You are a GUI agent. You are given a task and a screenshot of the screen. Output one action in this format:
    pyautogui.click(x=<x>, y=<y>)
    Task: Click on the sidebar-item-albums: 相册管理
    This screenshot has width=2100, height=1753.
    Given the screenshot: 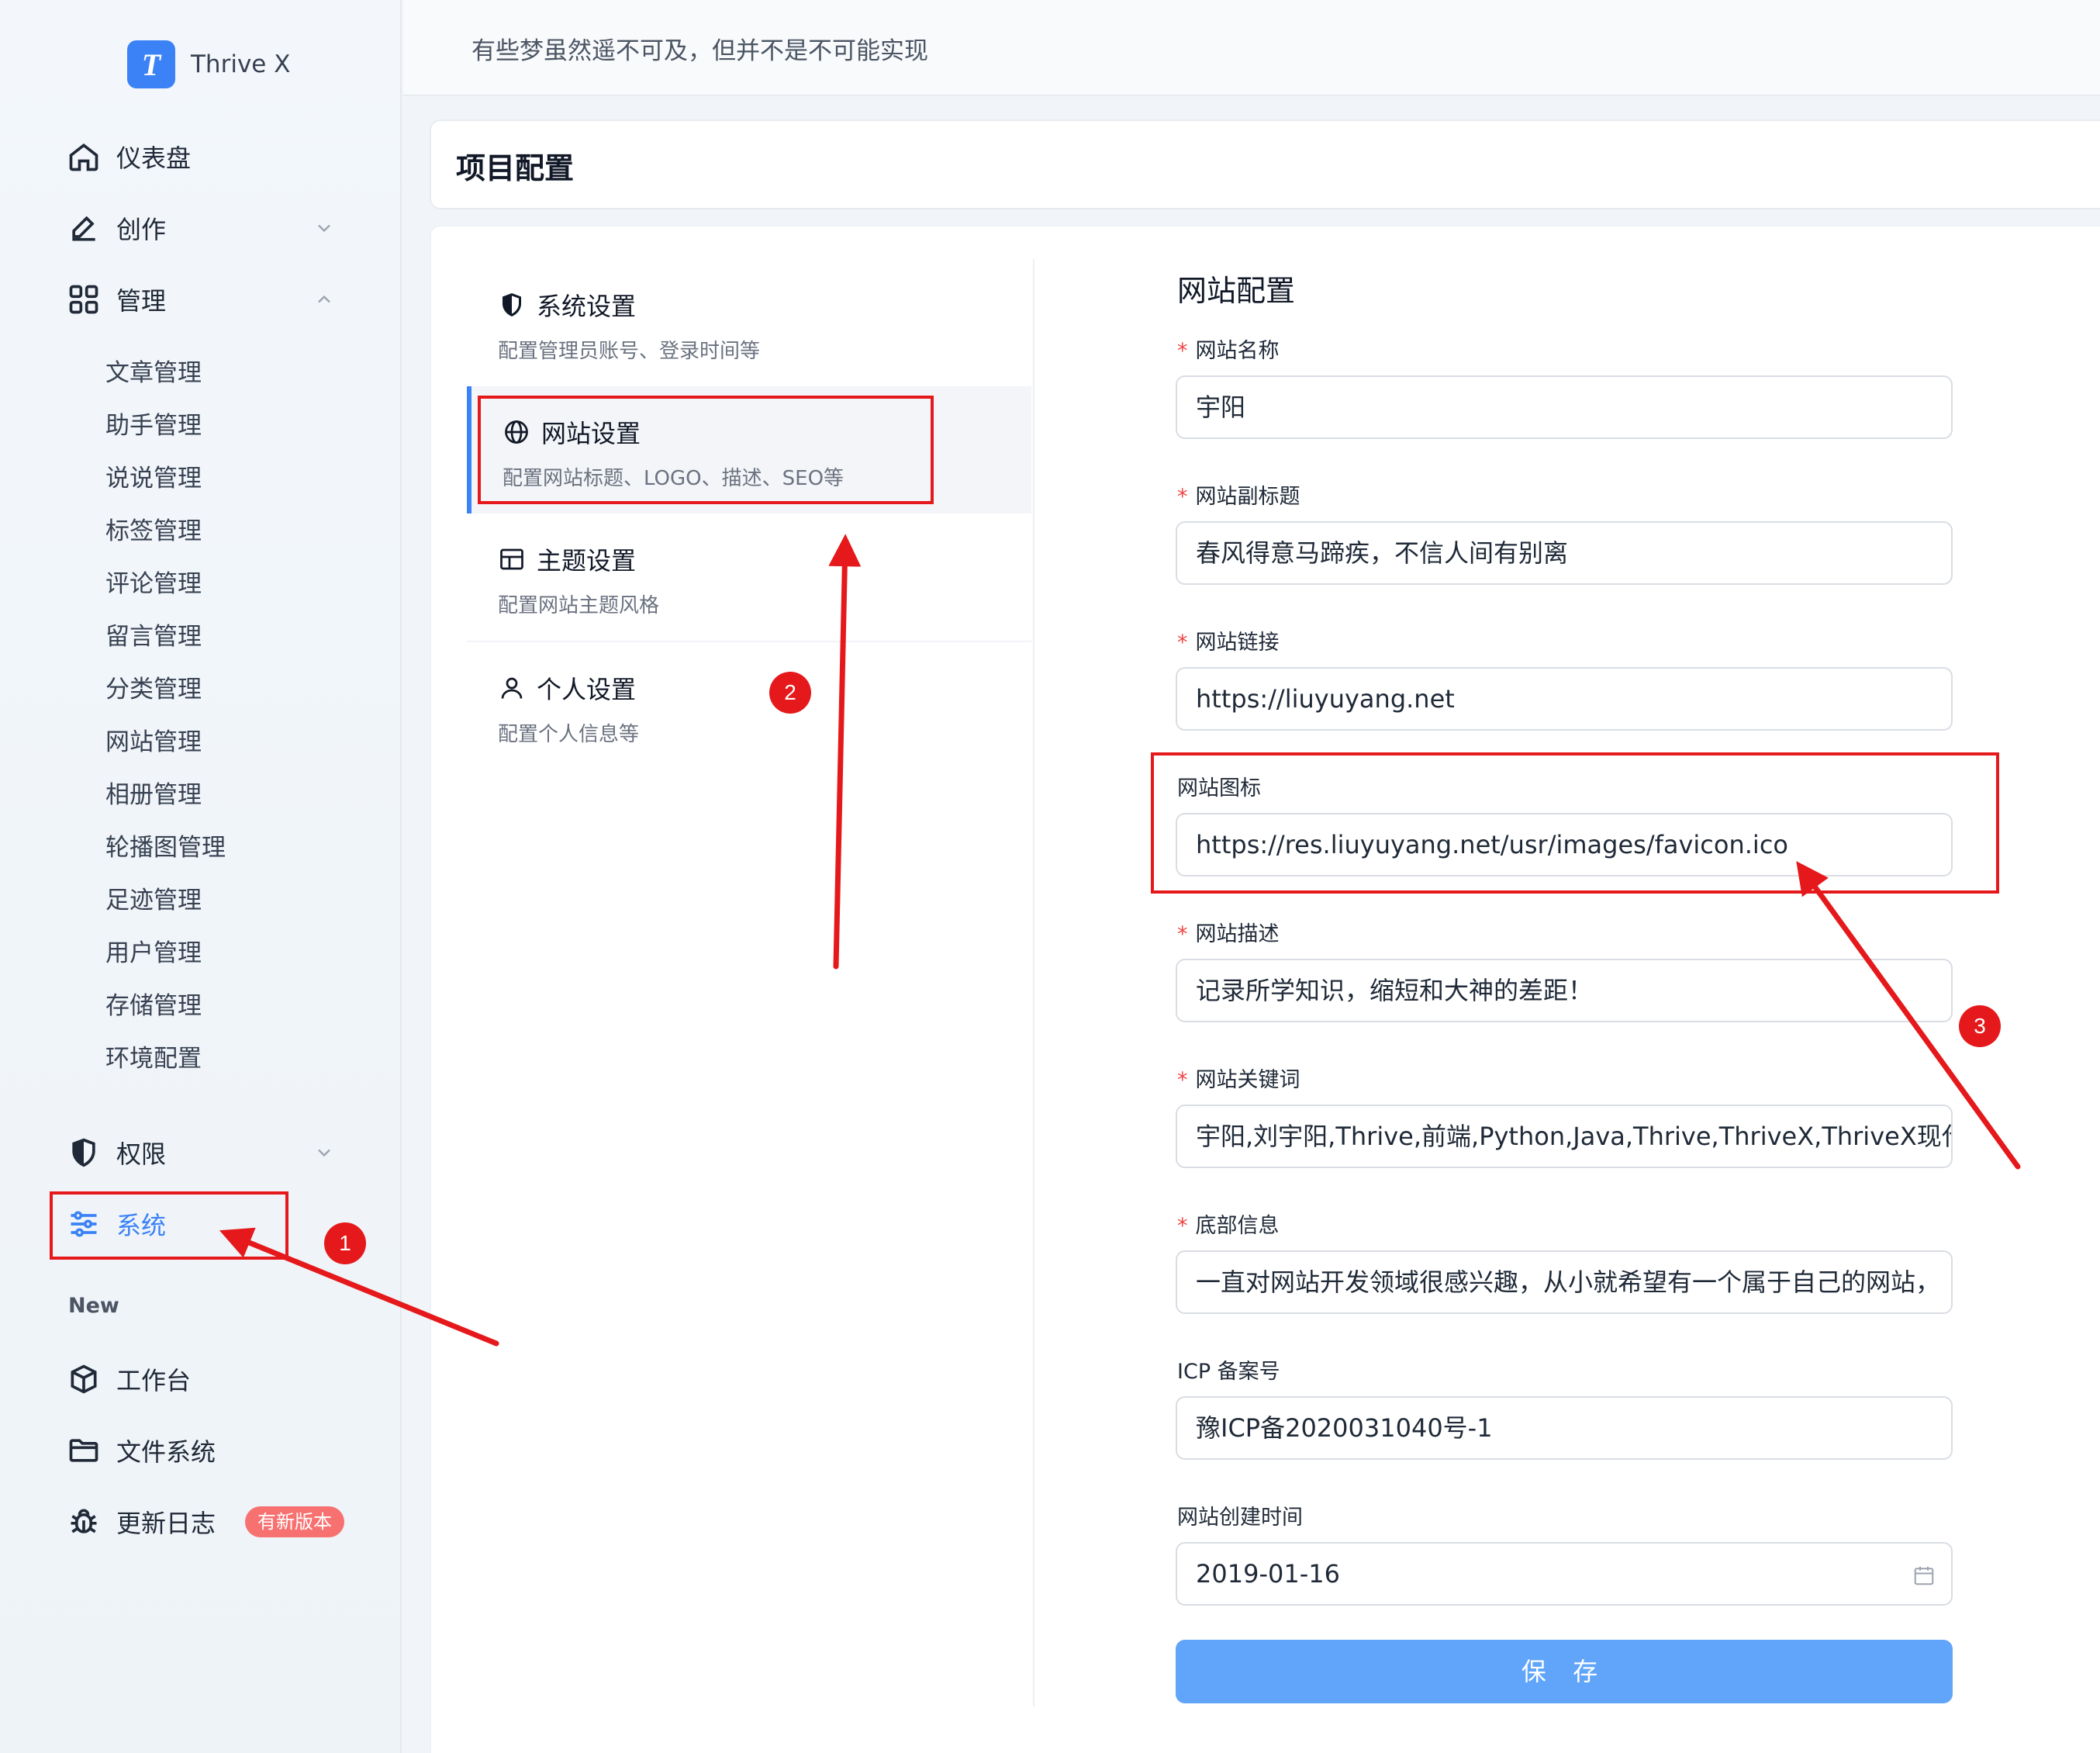 What is the action you would take?
    pyautogui.click(x=153, y=795)
    